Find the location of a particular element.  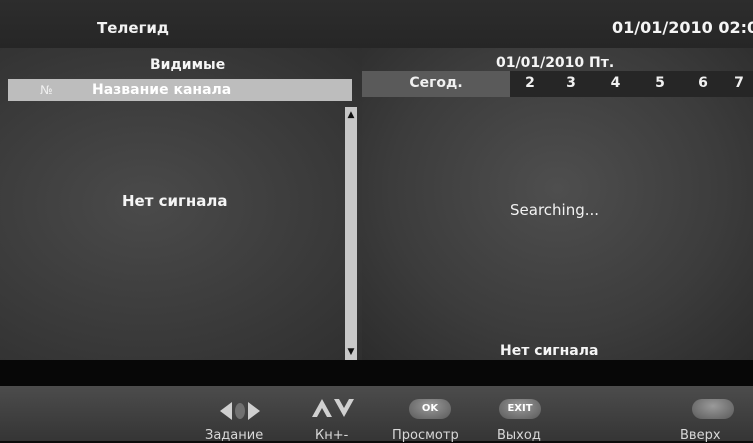

blank-button-icon is located at coordinates (713, 409).